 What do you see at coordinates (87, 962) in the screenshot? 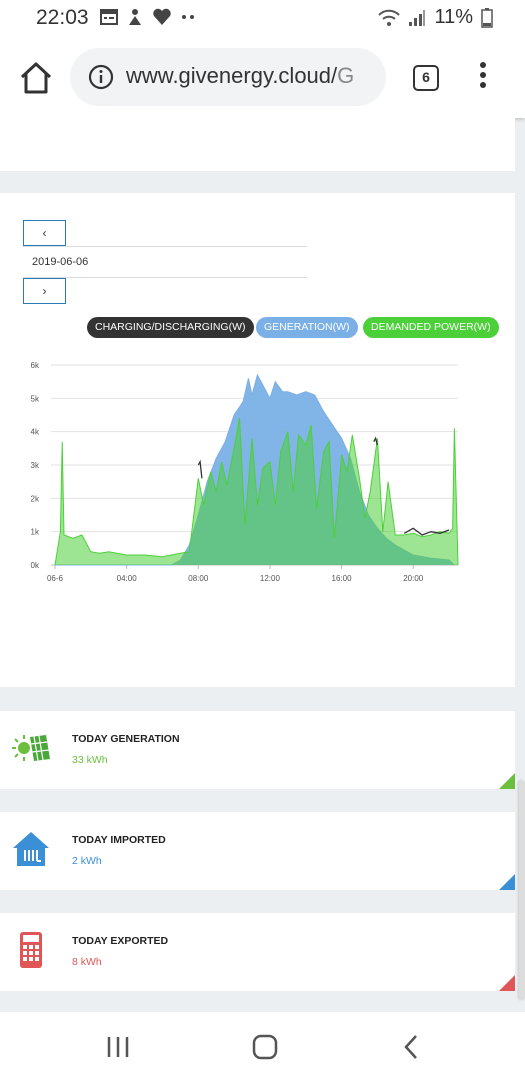
I see `stat-value: 8 kWh` at bounding box center [87, 962].